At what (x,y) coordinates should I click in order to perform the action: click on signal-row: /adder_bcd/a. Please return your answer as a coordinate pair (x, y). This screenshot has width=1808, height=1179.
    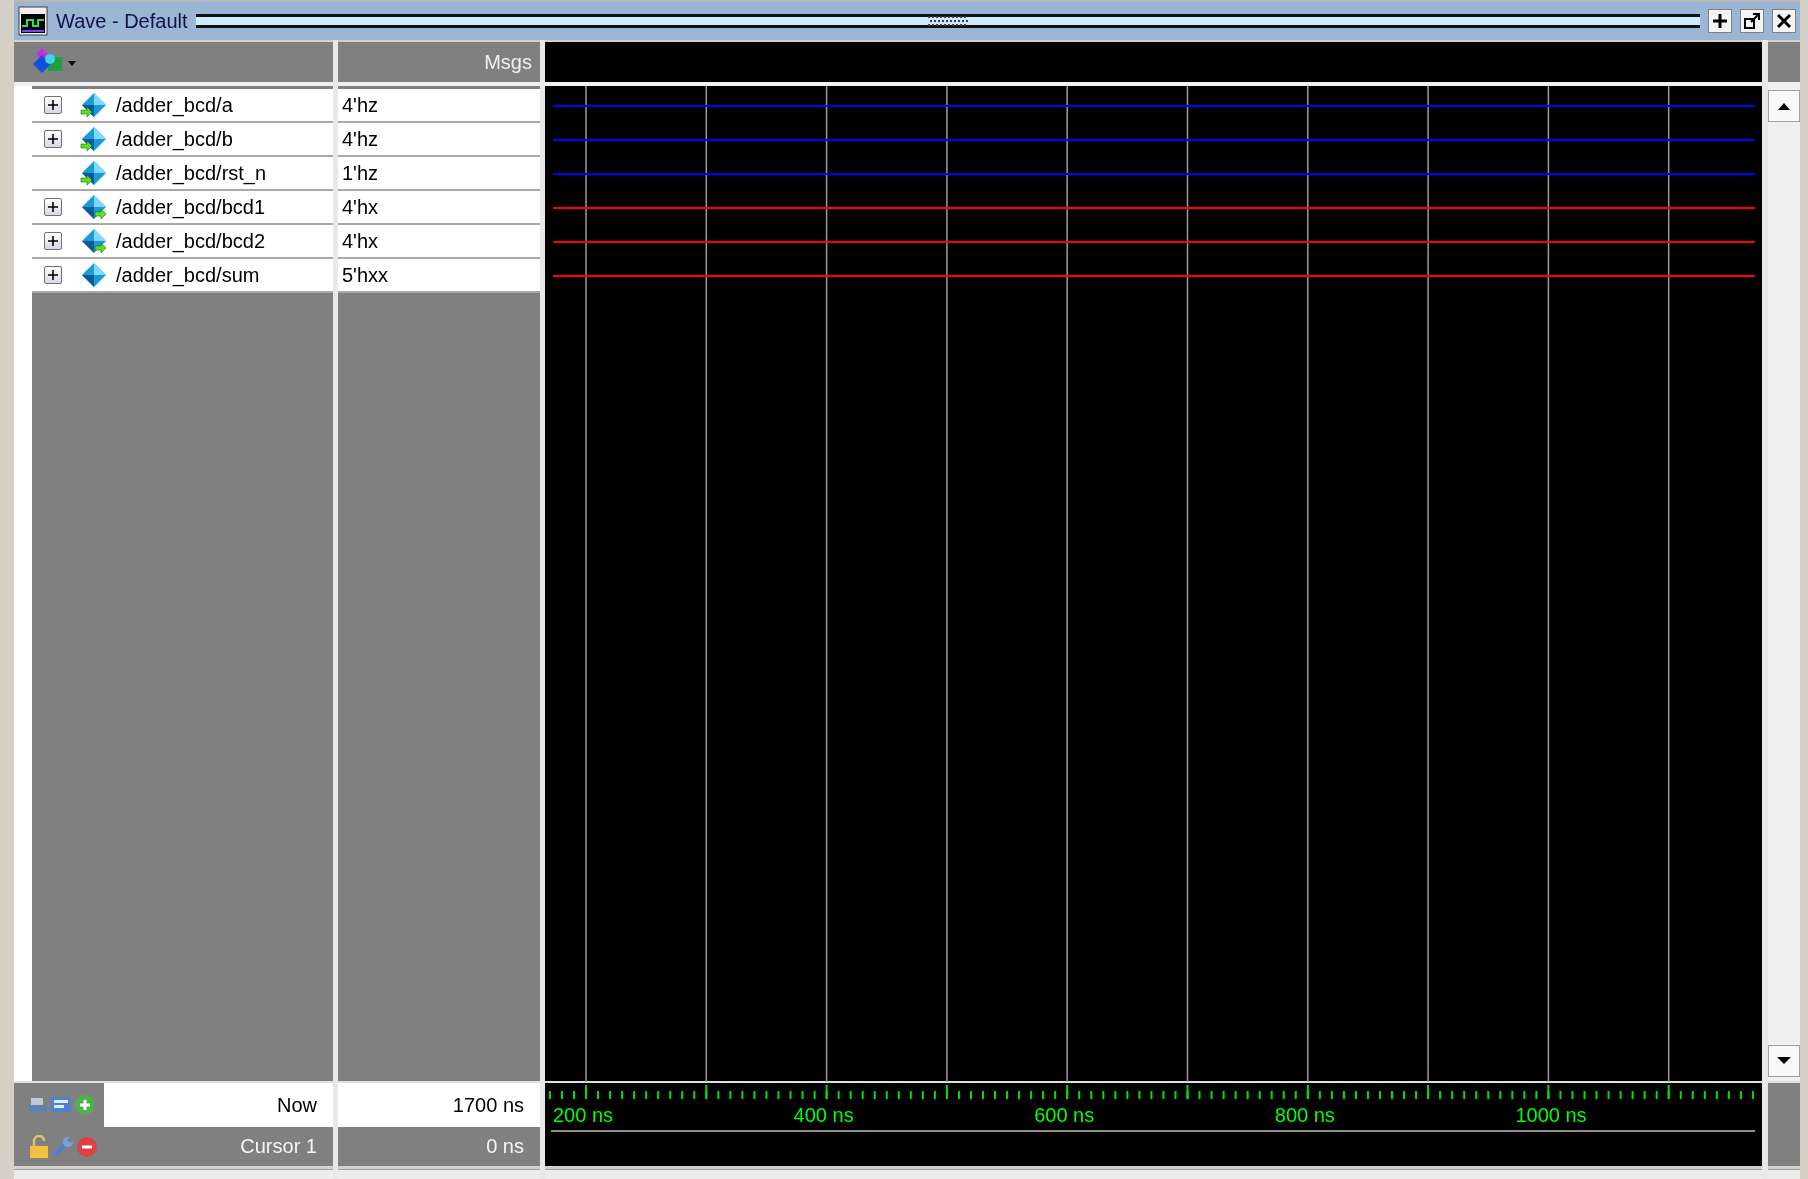
    Looking at the image, I should click on (182, 106).